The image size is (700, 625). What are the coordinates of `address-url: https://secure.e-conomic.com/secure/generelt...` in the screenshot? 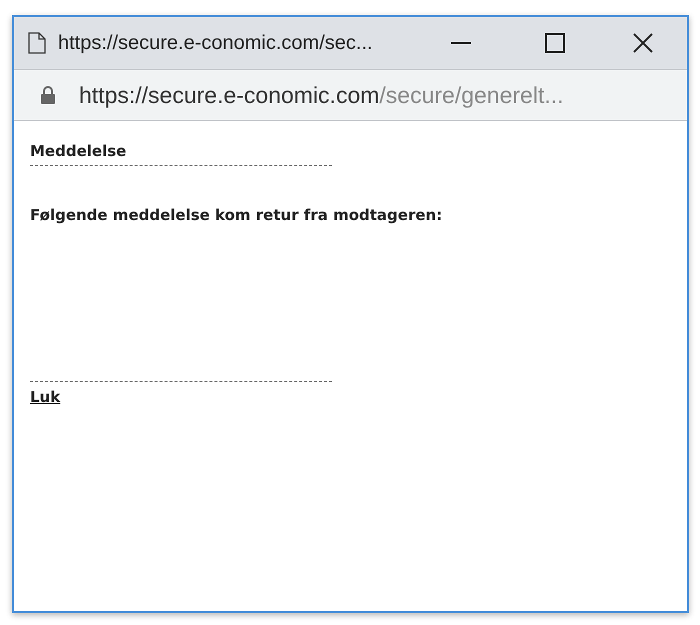 It's located at (321, 95).